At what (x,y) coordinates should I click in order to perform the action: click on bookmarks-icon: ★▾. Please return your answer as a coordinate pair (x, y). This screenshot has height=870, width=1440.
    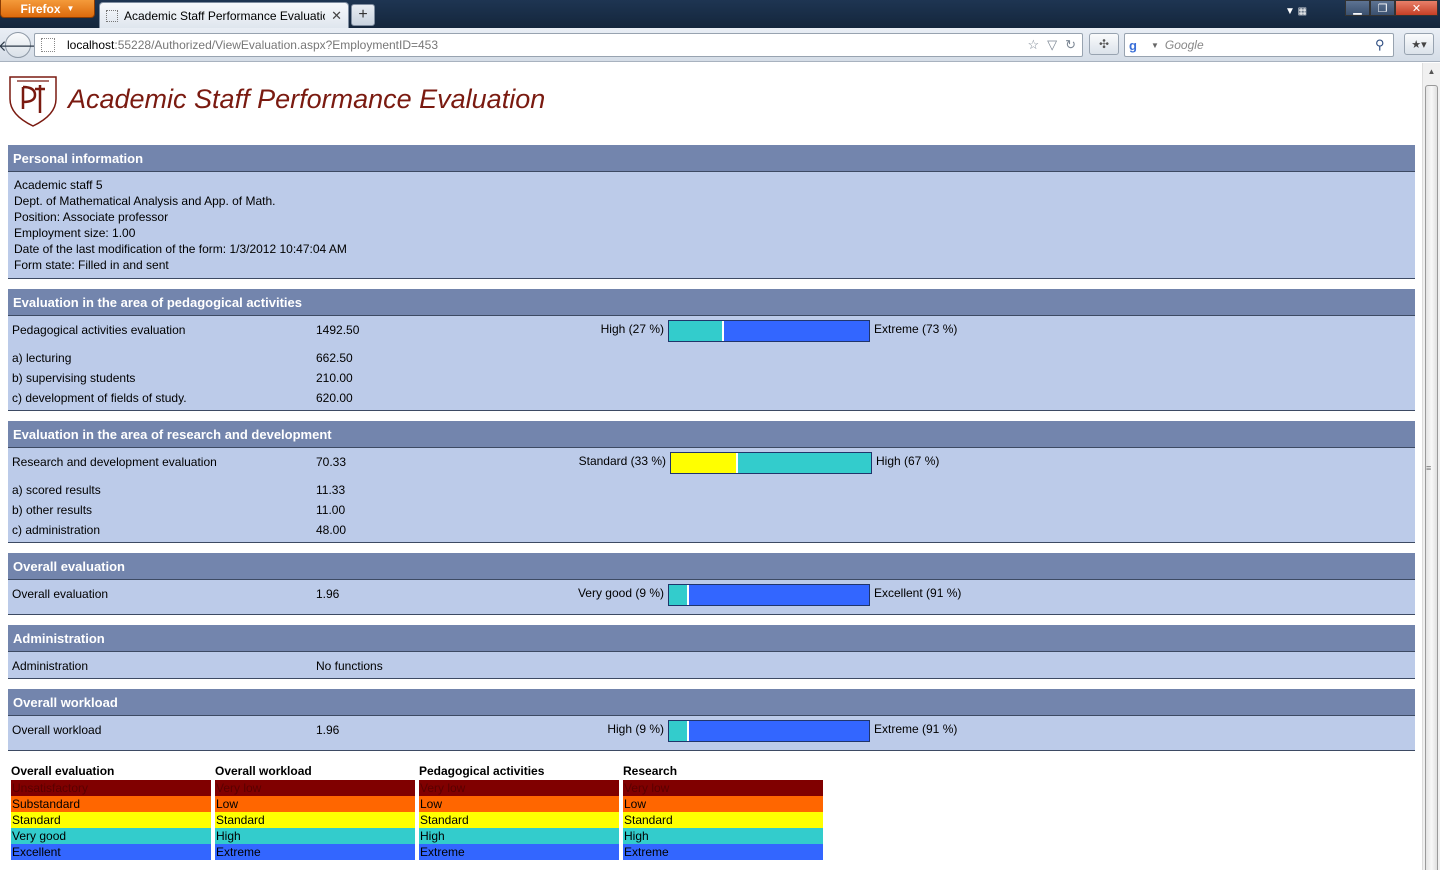
    Looking at the image, I should click on (1419, 44).